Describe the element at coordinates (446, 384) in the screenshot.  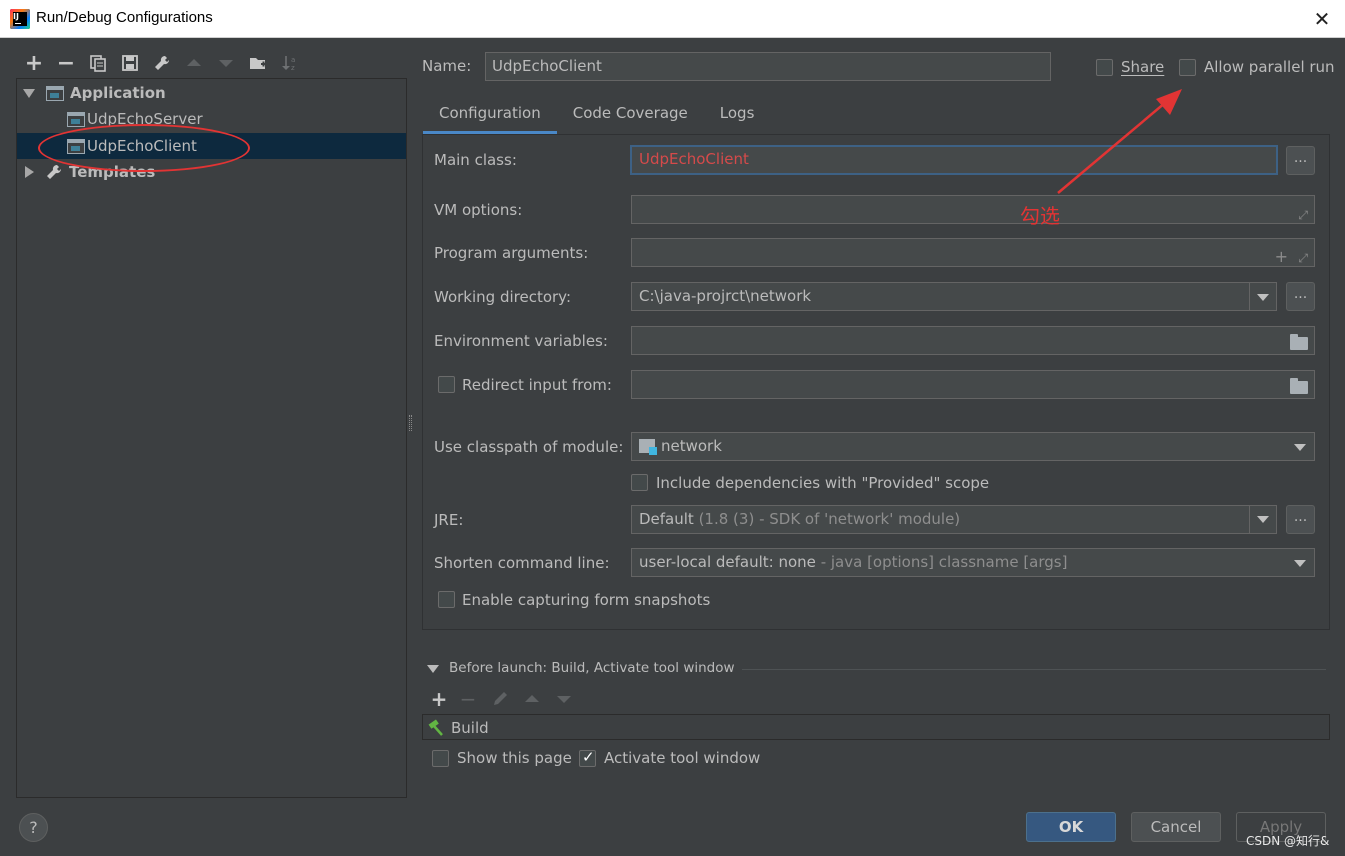
I see `redirect-input-checkbox` at that location.